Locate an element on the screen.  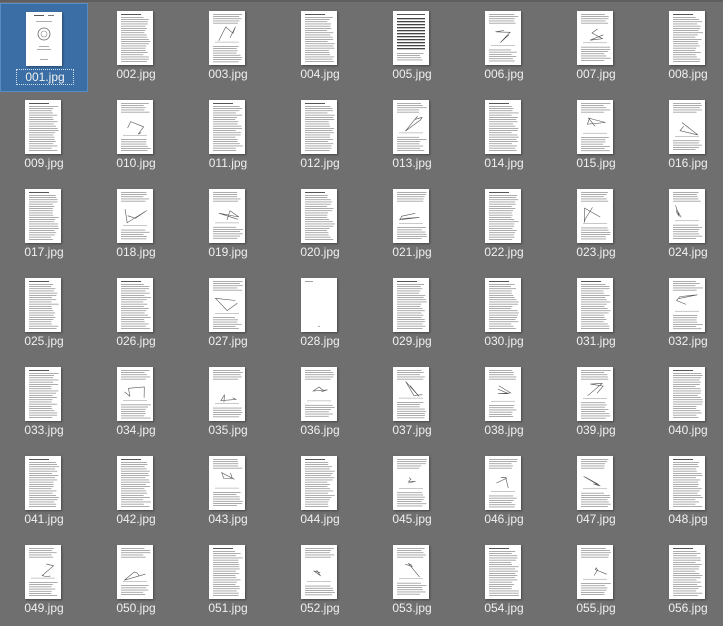
file-name-label: 031.jpg is located at coordinates (596, 341).